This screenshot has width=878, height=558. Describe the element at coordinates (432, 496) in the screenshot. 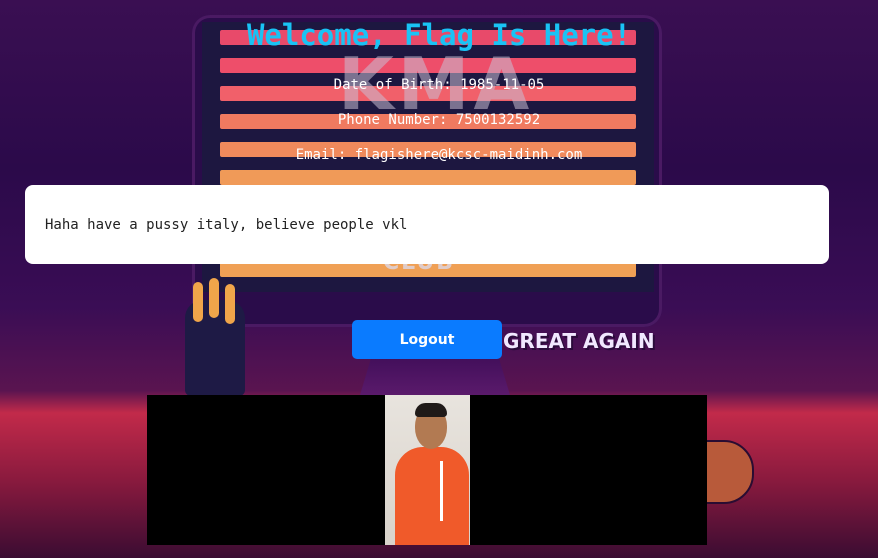

I see `person-body` at that location.